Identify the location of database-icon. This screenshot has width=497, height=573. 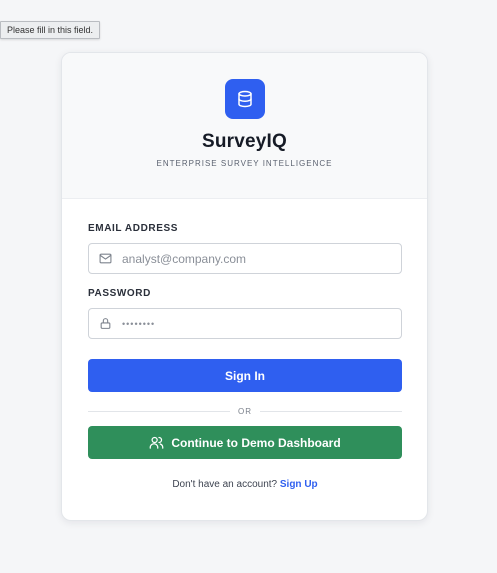
(245, 99).